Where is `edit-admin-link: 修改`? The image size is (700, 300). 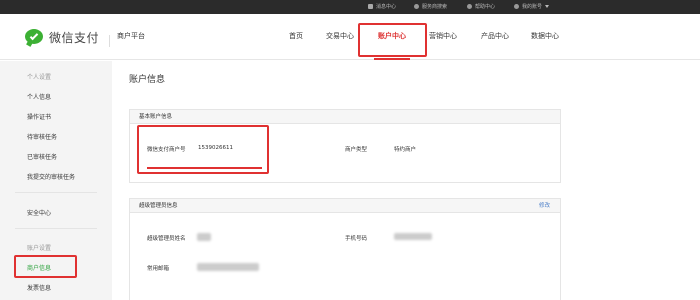 edit-admin-link: 修改 is located at coordinates (544, 206).